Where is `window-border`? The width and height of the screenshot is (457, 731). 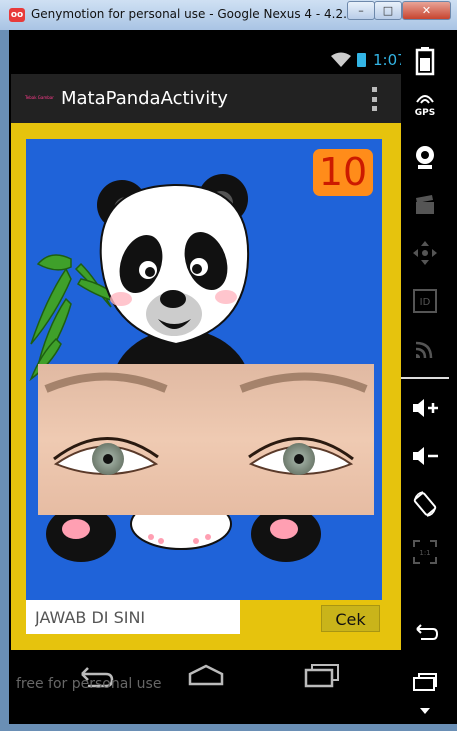
window-border is located at coordinates (228, 727).